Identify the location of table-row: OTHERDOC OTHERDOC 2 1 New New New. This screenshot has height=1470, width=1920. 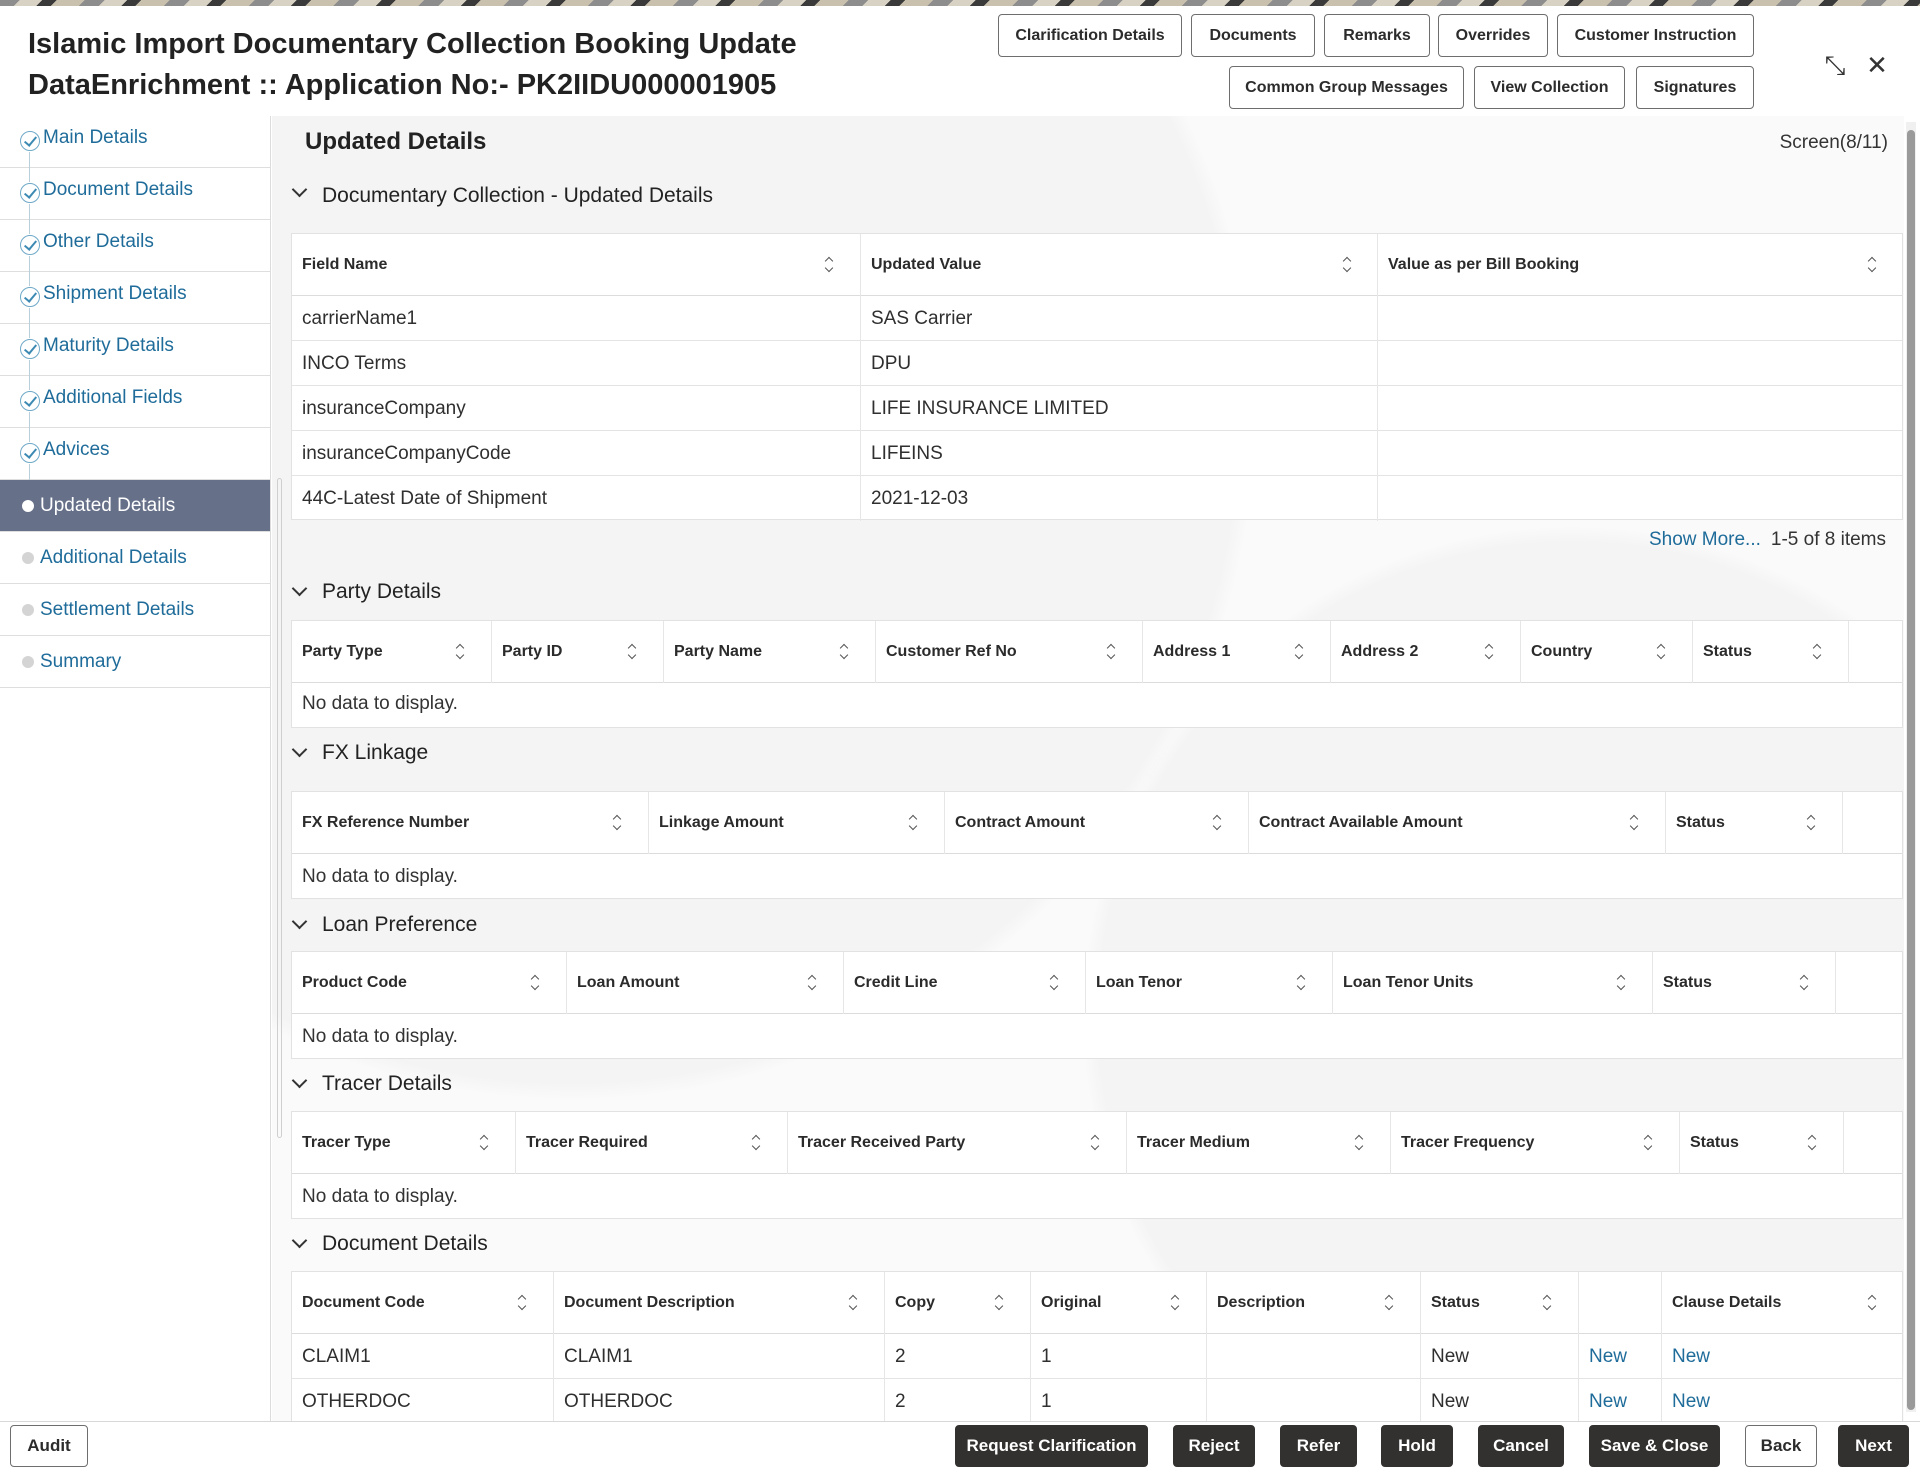
(1097, 1401).